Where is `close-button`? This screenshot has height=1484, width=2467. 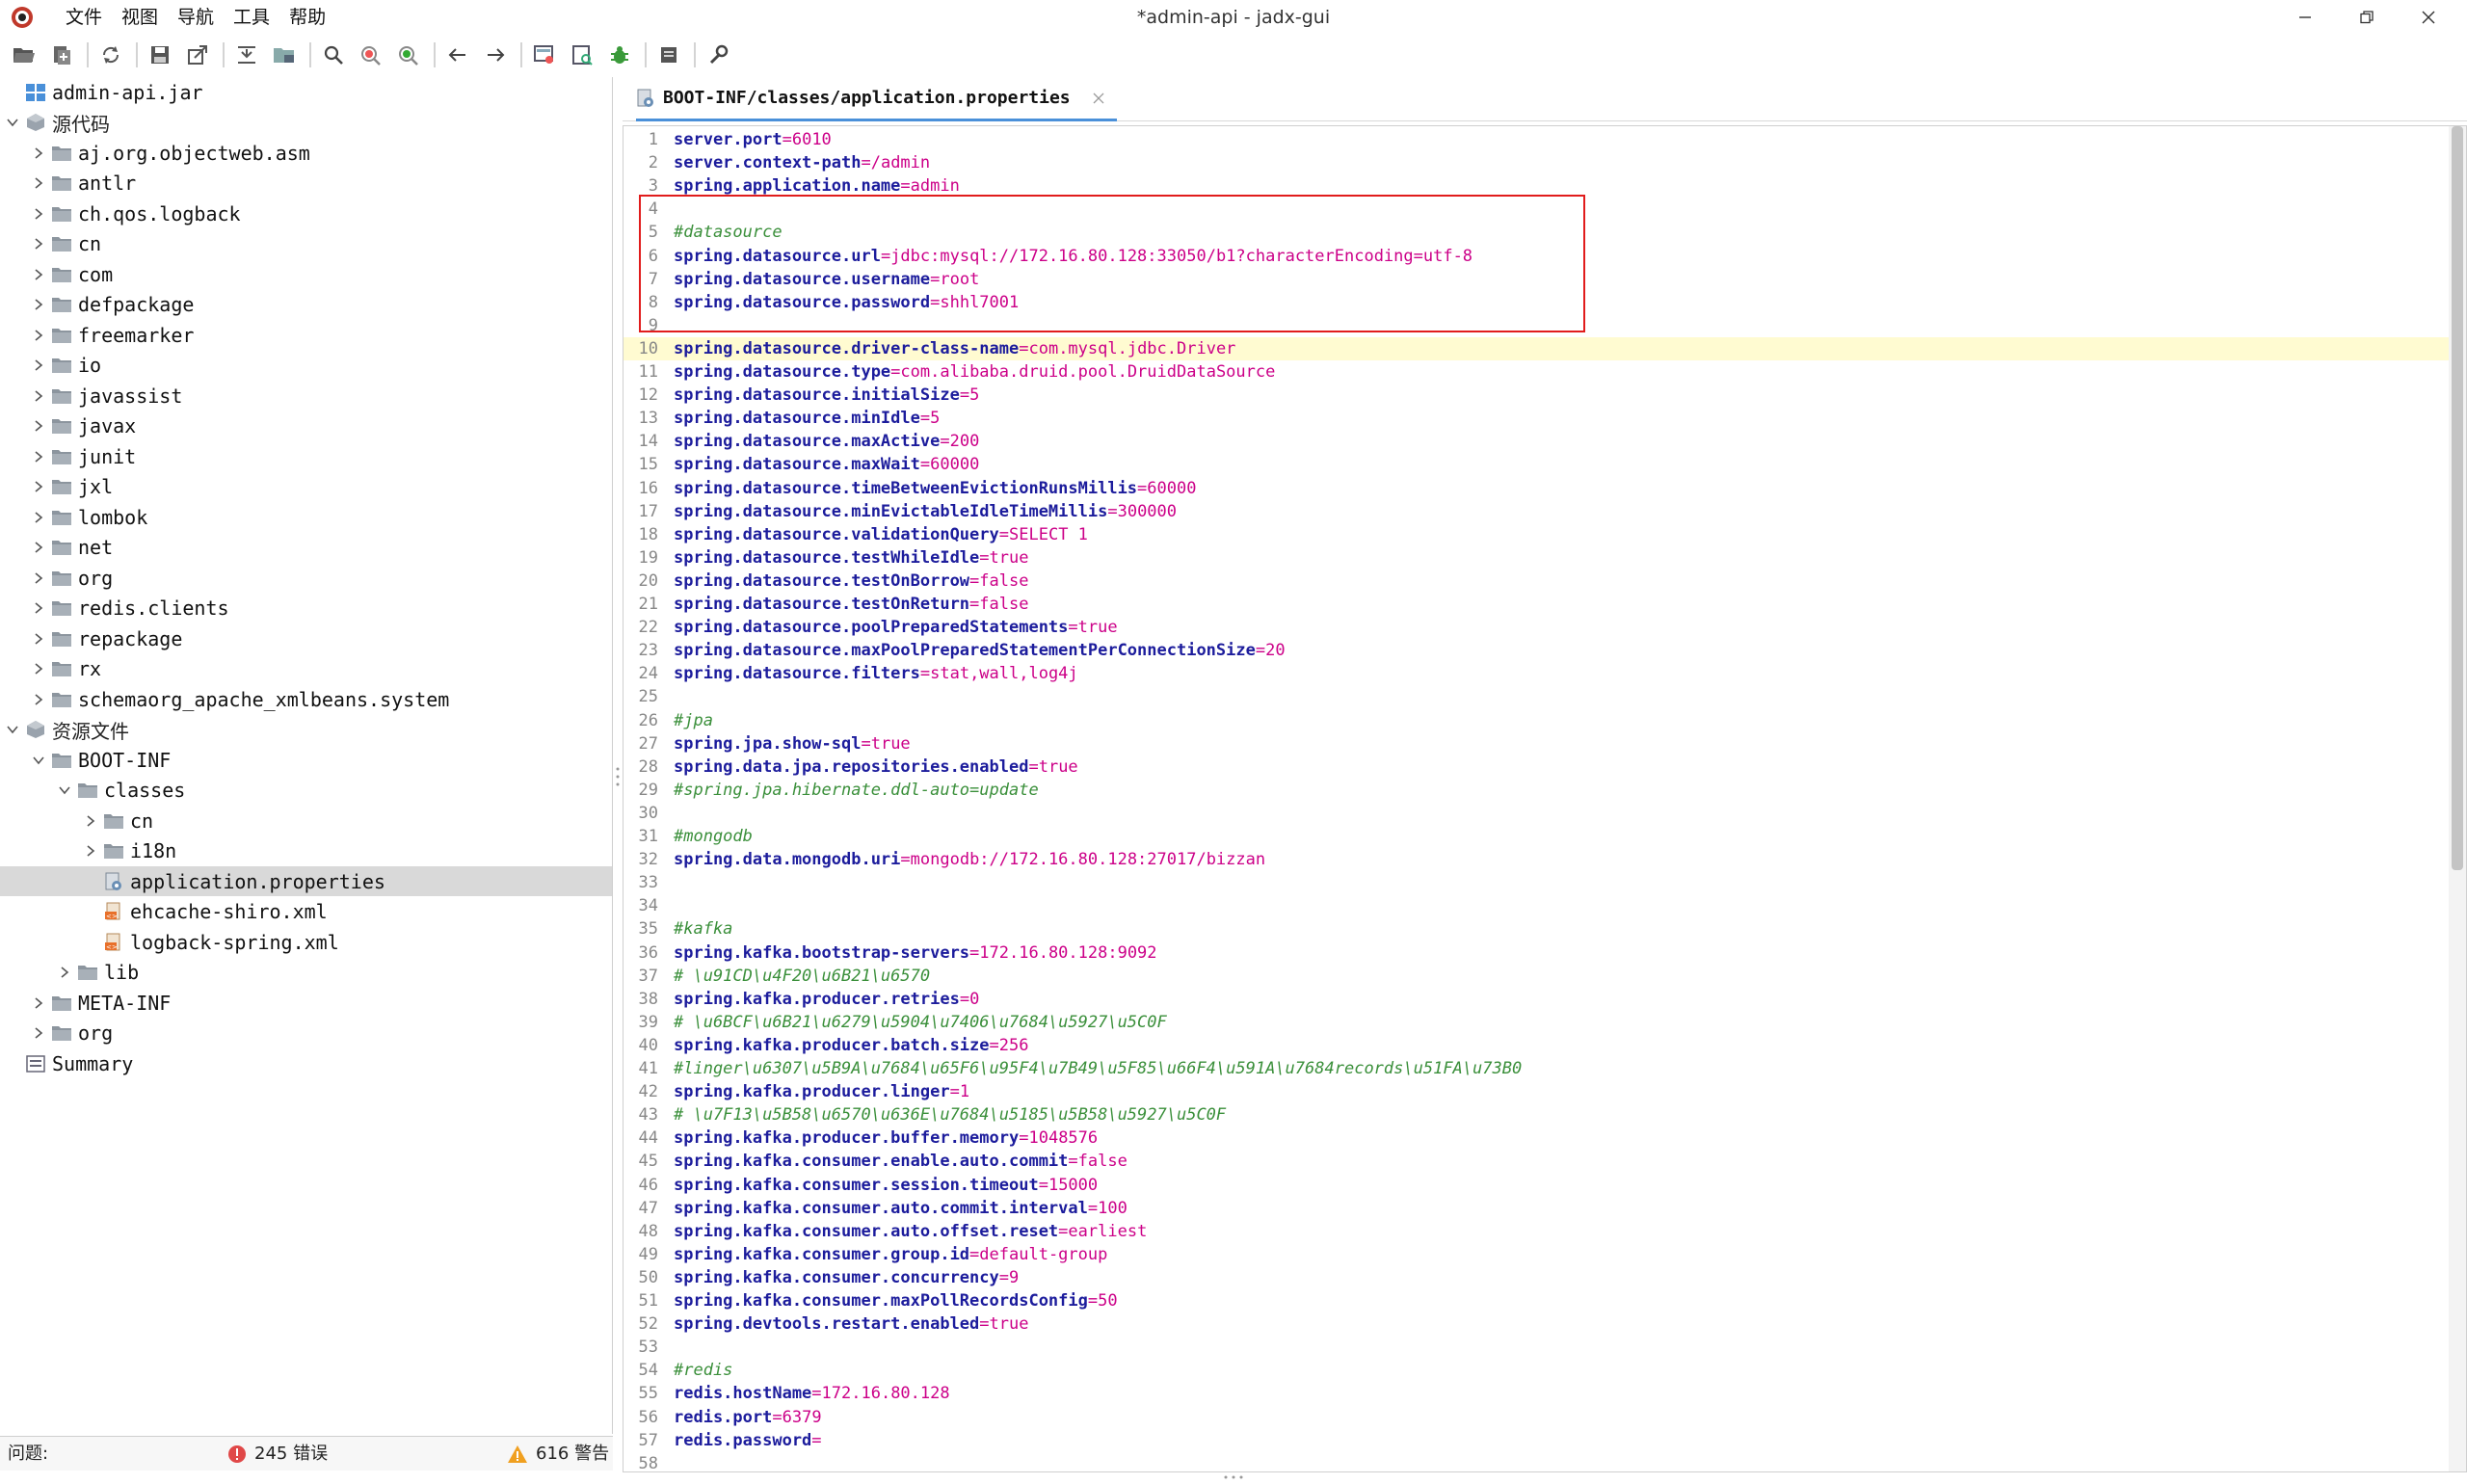
close-button is located at coordinates (2428, 17).